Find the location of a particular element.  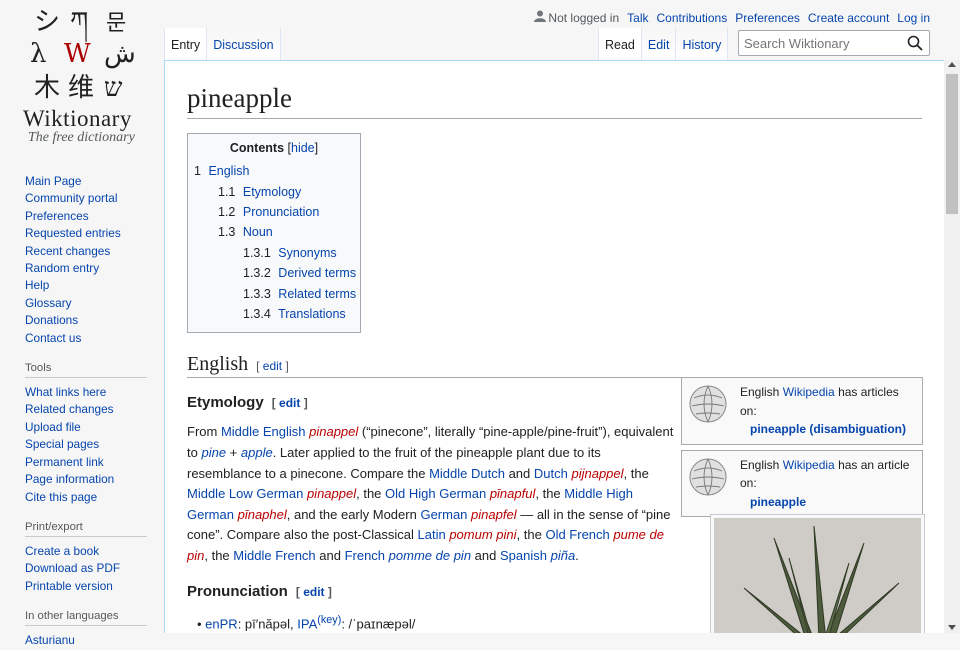

toc-link: Pronunciation is located at coordinates (281, 212).